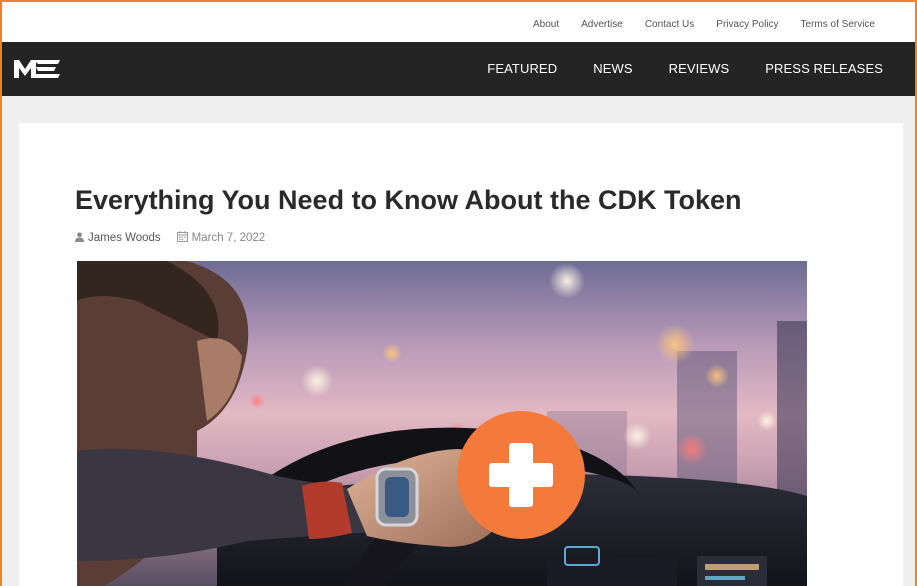 The height and width of the screenshot is (586, 917). Describe the element at coordinates (602, 24) in the screenshot. I see `advertise-link: Advertise` at that location.